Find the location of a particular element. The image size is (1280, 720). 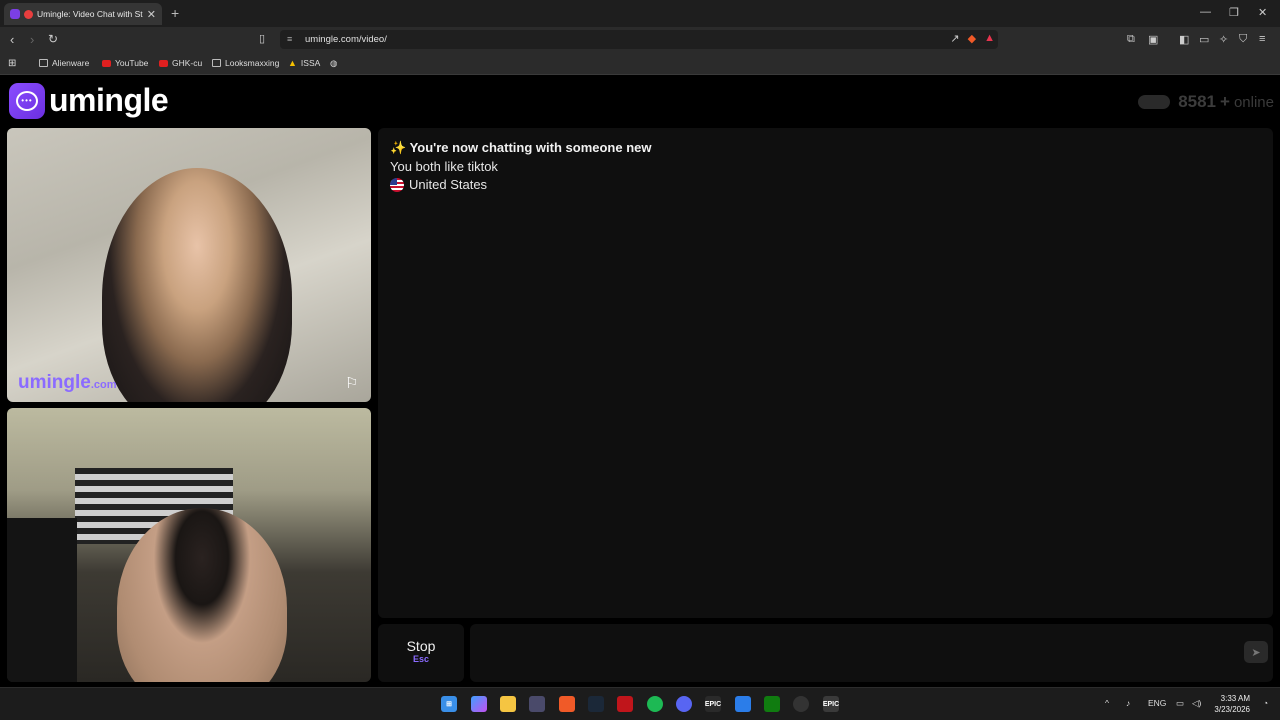

mic-arm is located at coordinates (42, 600).